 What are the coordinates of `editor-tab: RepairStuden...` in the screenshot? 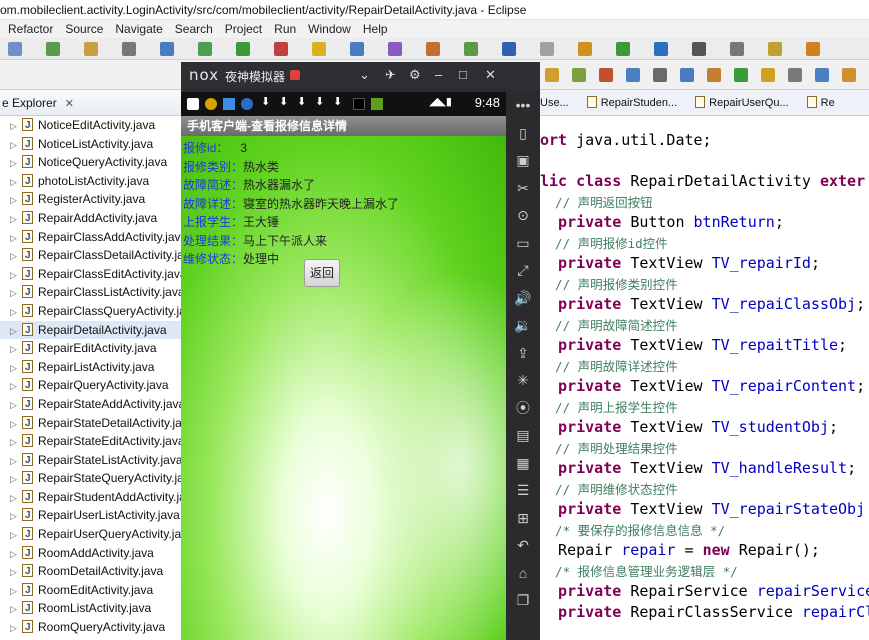 It's located at (631, 102).